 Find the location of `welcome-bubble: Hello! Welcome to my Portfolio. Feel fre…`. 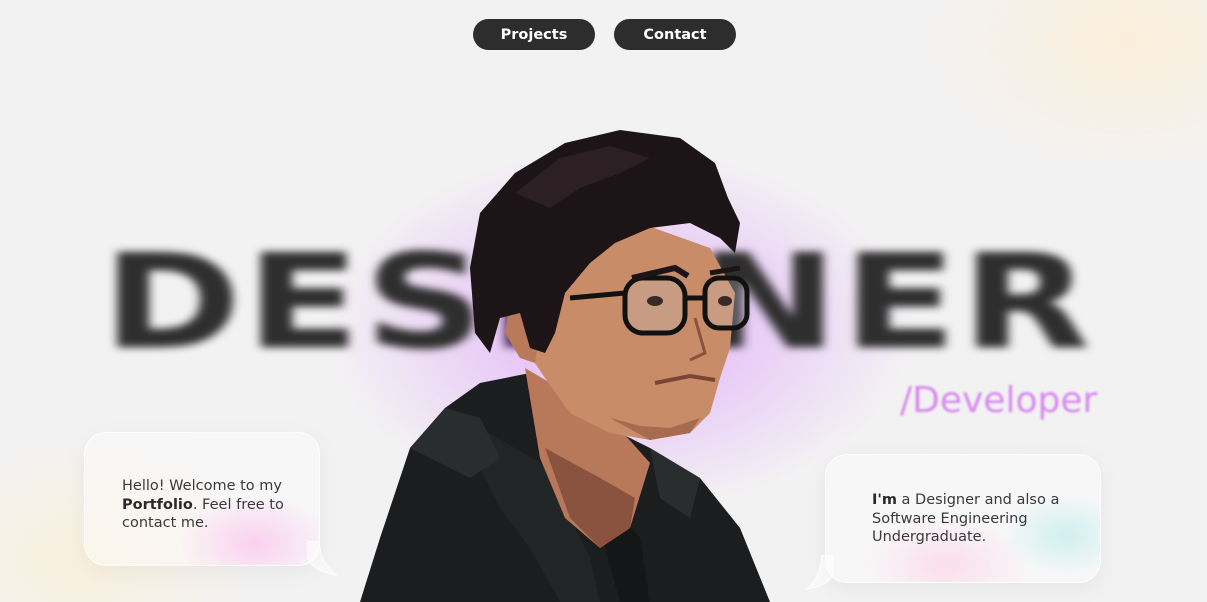

welcome-bubble: Hello! Welcome to my Portfolio. Feel fre… is located at coordinates (211, 504).